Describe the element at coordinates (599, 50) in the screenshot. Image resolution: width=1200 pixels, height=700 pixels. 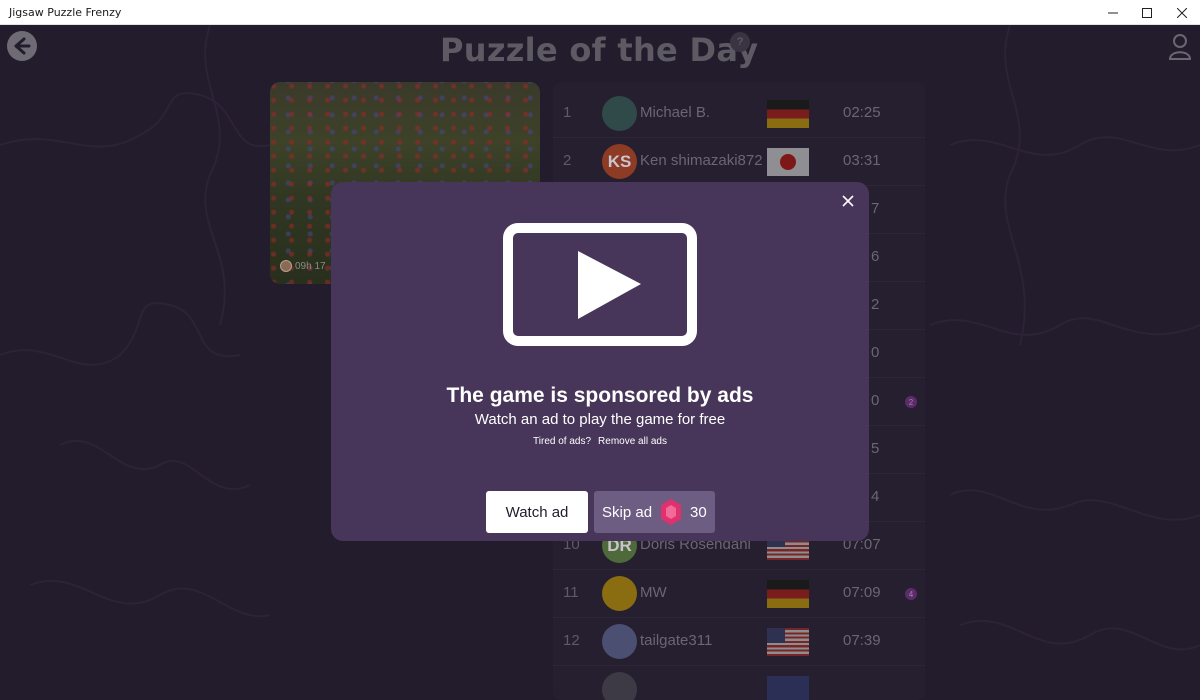
I see `page-title: Puzzle of the Day` at that location.